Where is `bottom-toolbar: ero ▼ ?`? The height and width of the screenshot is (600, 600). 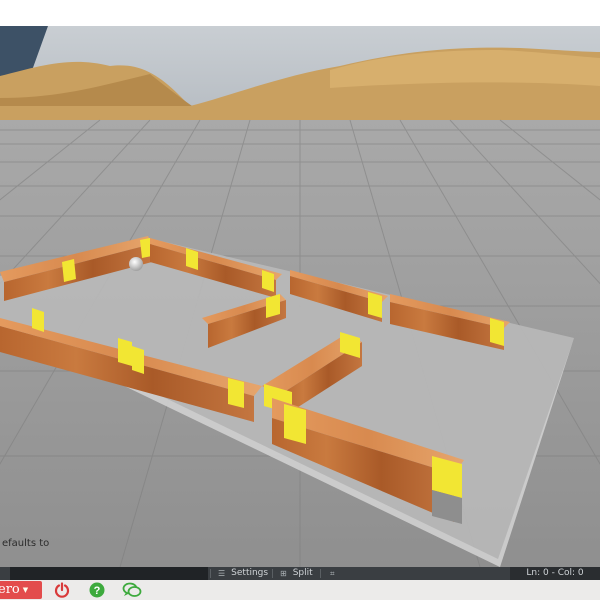
bottom-toolbar: ero ▼ ? is located at coordinates (300, 590).